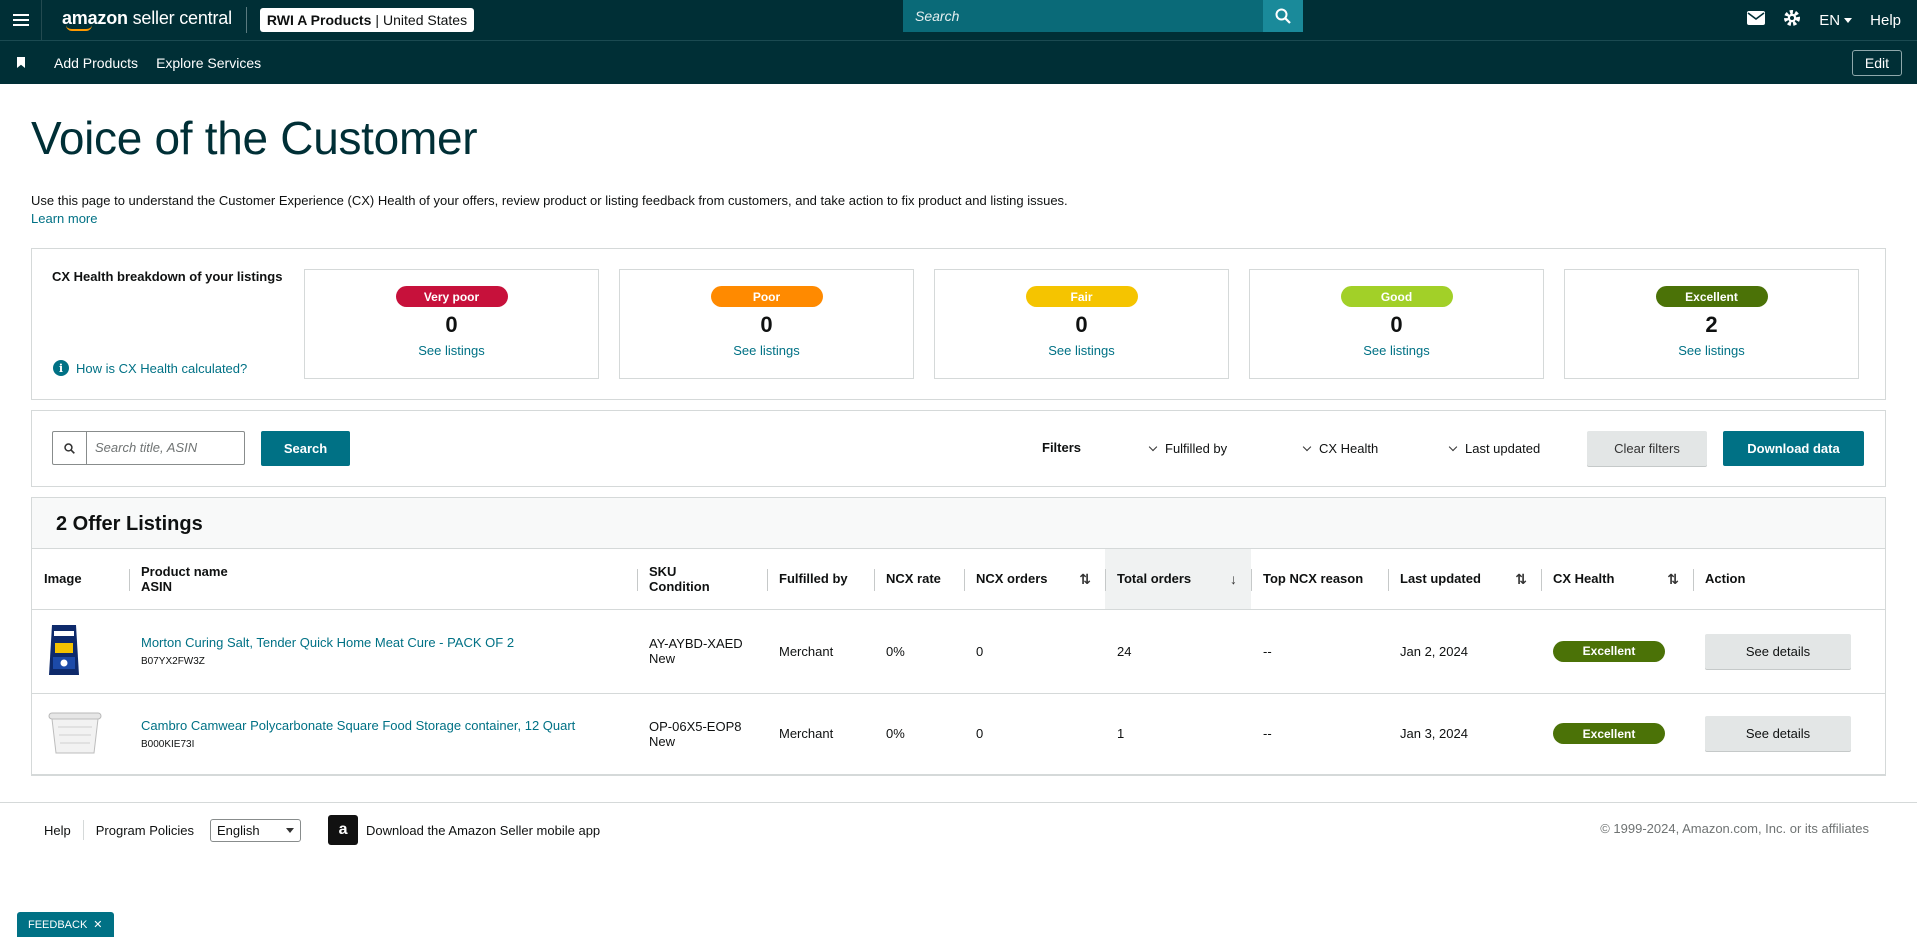 The image size is (1917, 937). What do you see at coordinates (958, 62) in the screenshot?
I see `sub-nav: Add Products Explore Services Edit` at bounding box center [958, 62].